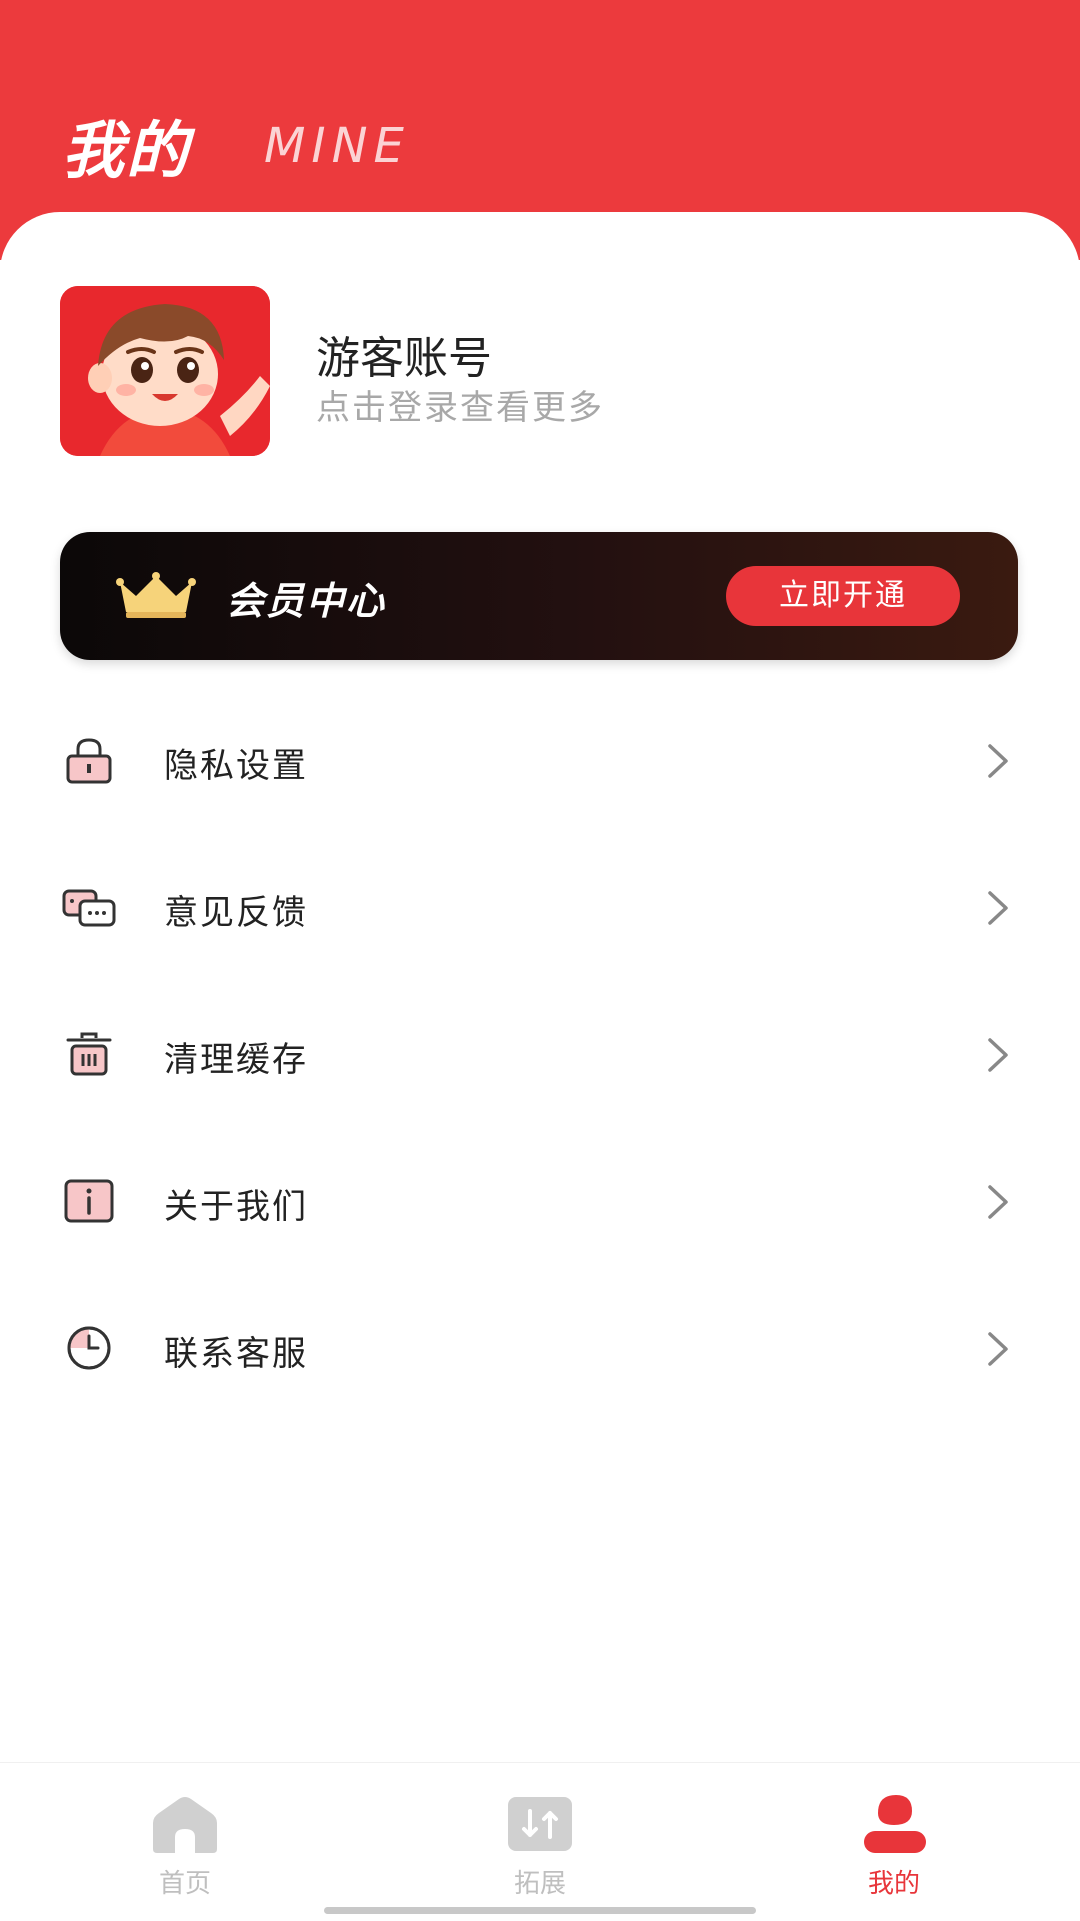 This screenshot has height=1921, width=1080. What do you see at coordinates (236, 1354) in the screenshot?
I see `menu-item-label: 联系客服` at bounding box center [236, 1354].